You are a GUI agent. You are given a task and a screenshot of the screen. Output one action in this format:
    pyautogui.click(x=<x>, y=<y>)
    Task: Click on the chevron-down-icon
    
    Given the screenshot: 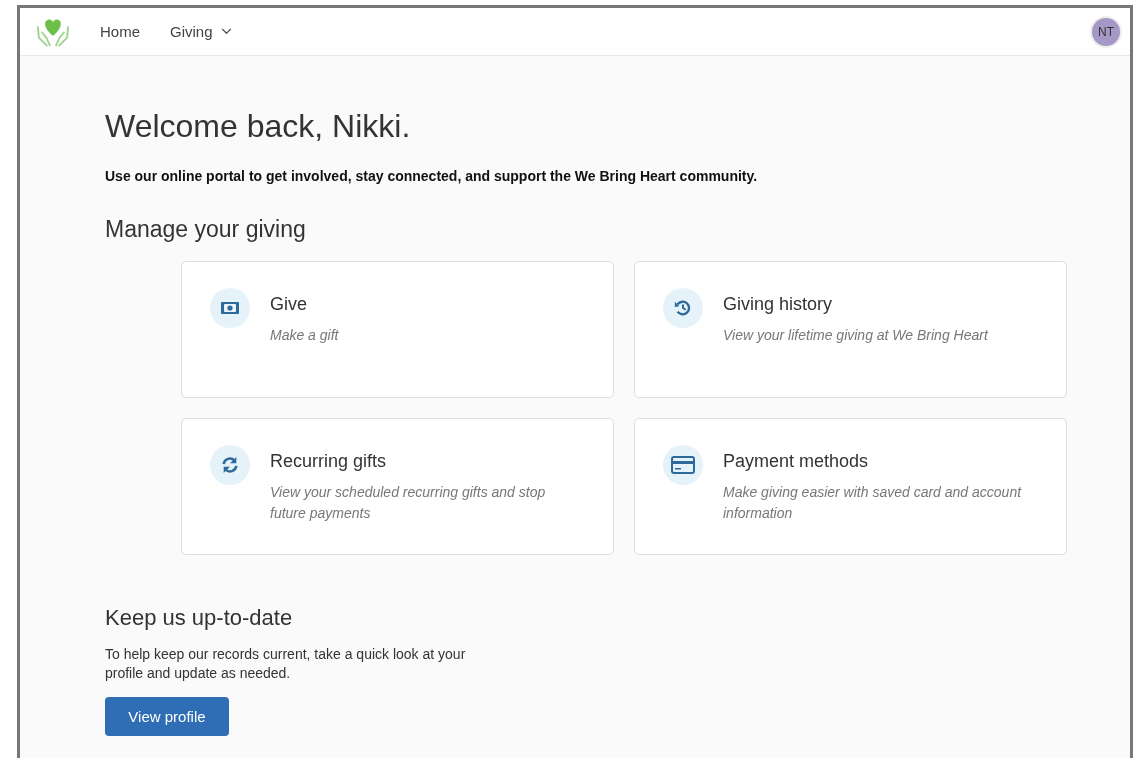 What is the action you would take?
    pyautogui.click(x=226, y=31)
    